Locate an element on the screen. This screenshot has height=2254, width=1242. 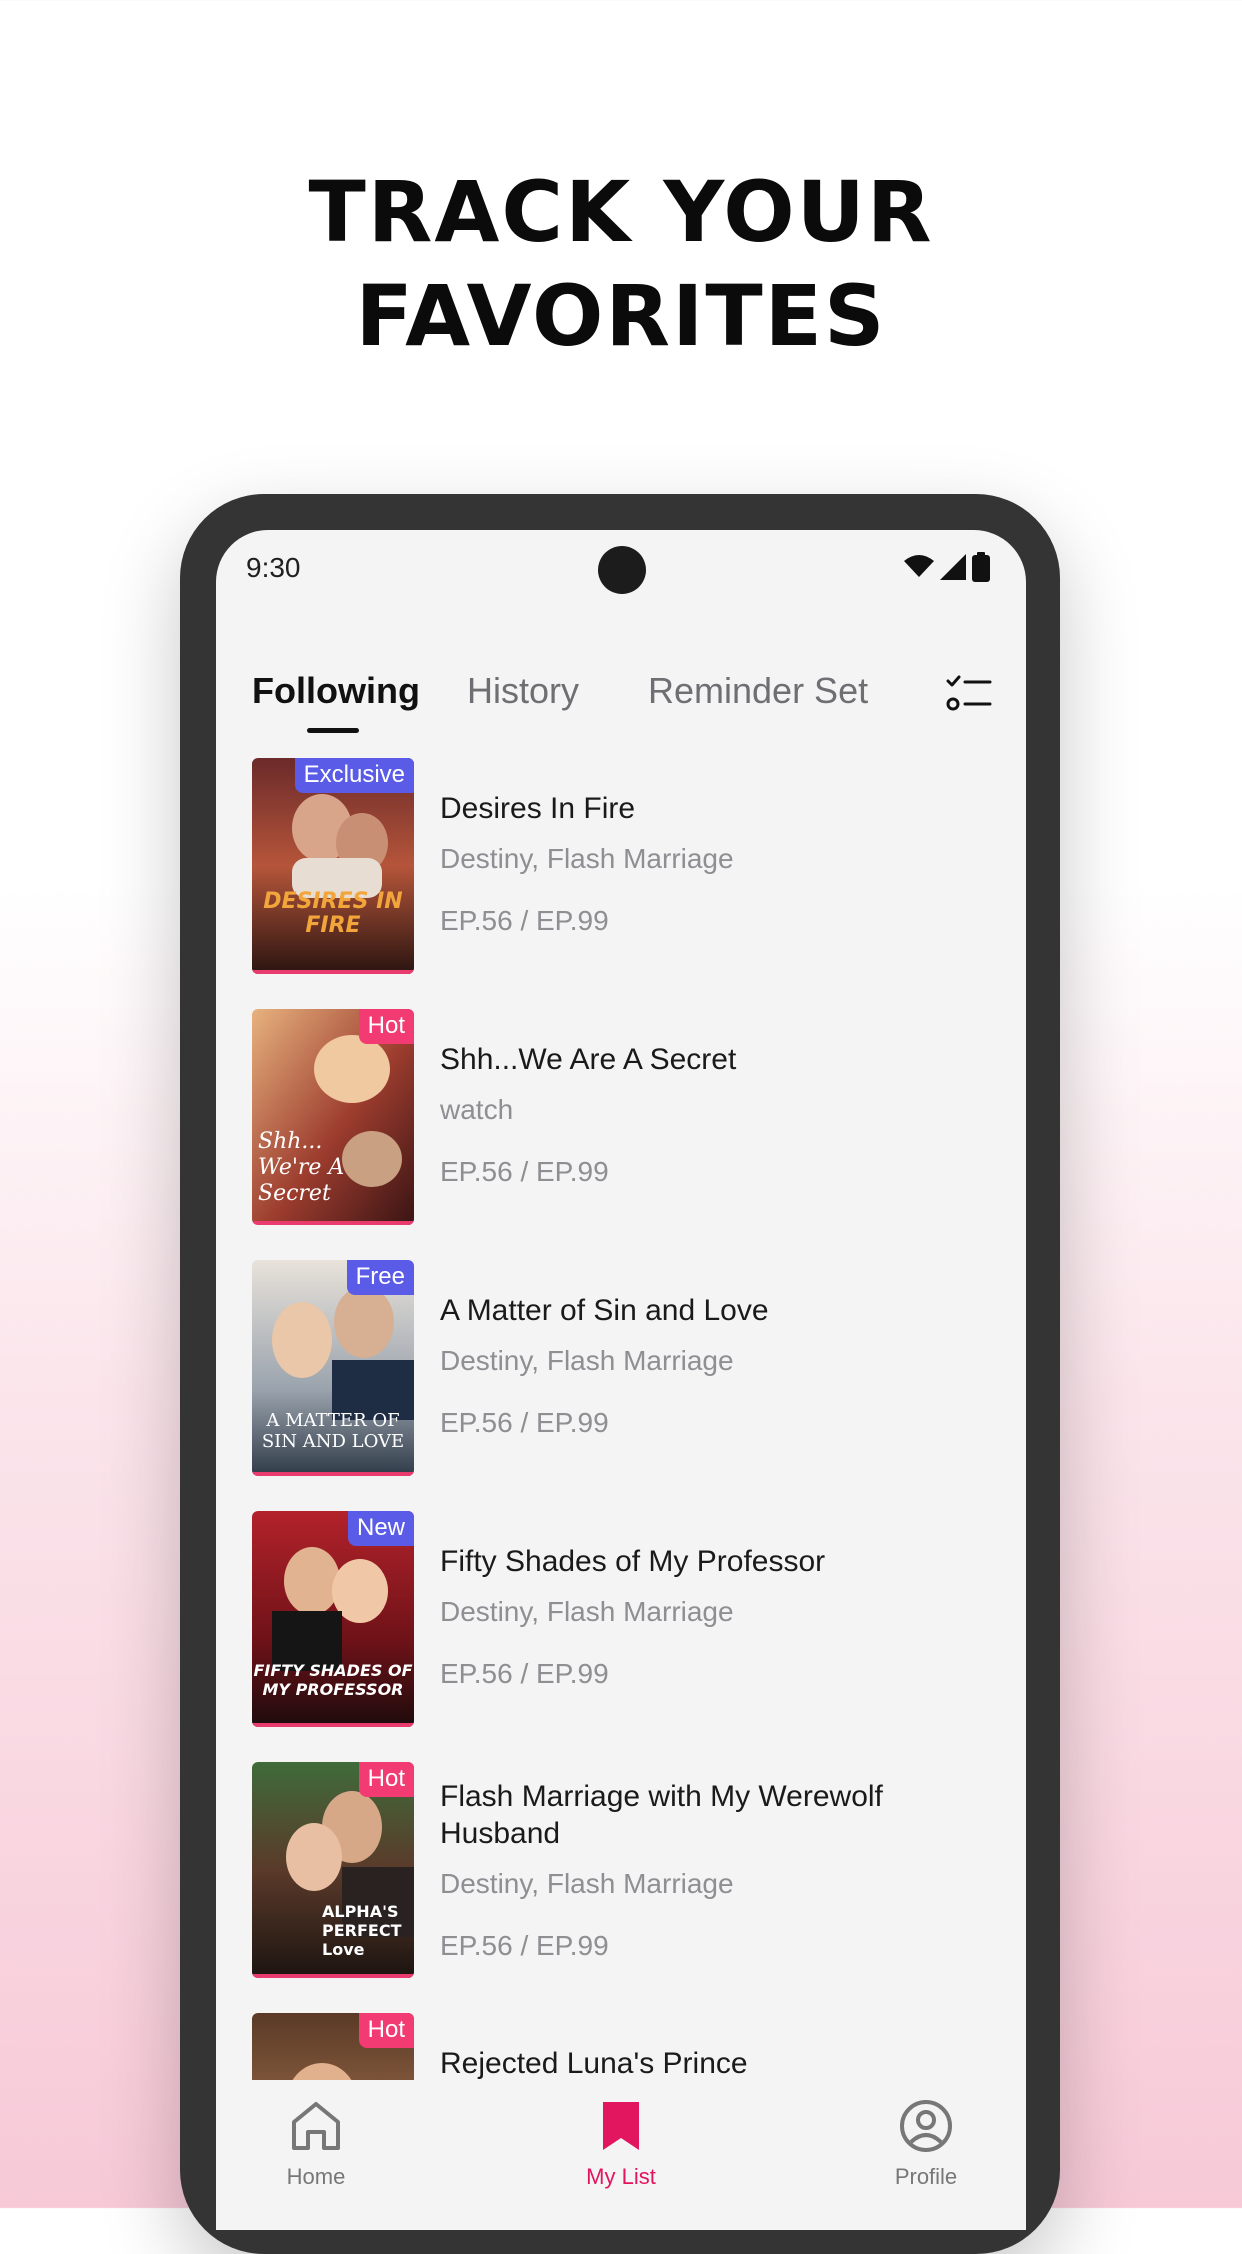
tab-history: History is located at coordinates (523, 691).